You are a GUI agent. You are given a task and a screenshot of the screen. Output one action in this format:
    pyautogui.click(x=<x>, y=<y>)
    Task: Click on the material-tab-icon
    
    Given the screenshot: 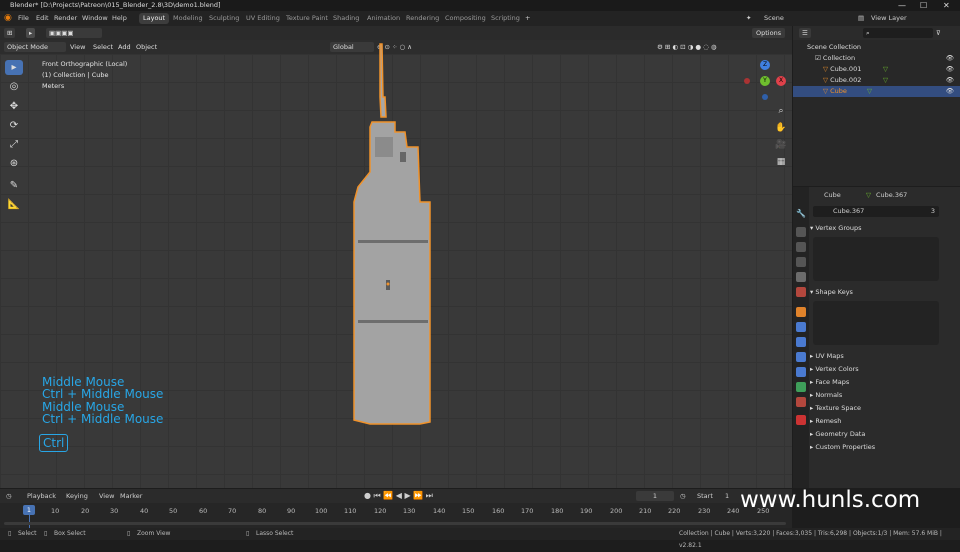 What is the action you would take?
    pyautogui.click(x=801, y=402)
    